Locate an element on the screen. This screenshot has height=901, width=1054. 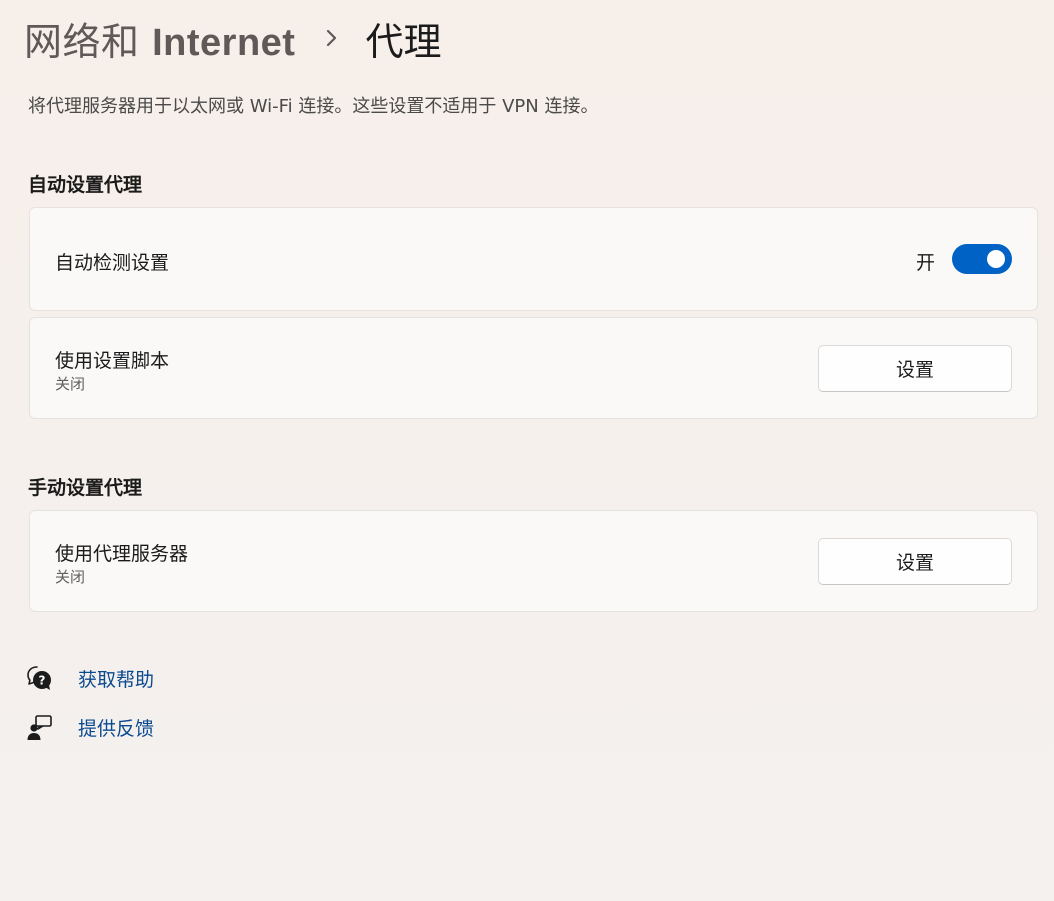
give-feedback-label: 提供反馈 is located at coordinates (116, 727).